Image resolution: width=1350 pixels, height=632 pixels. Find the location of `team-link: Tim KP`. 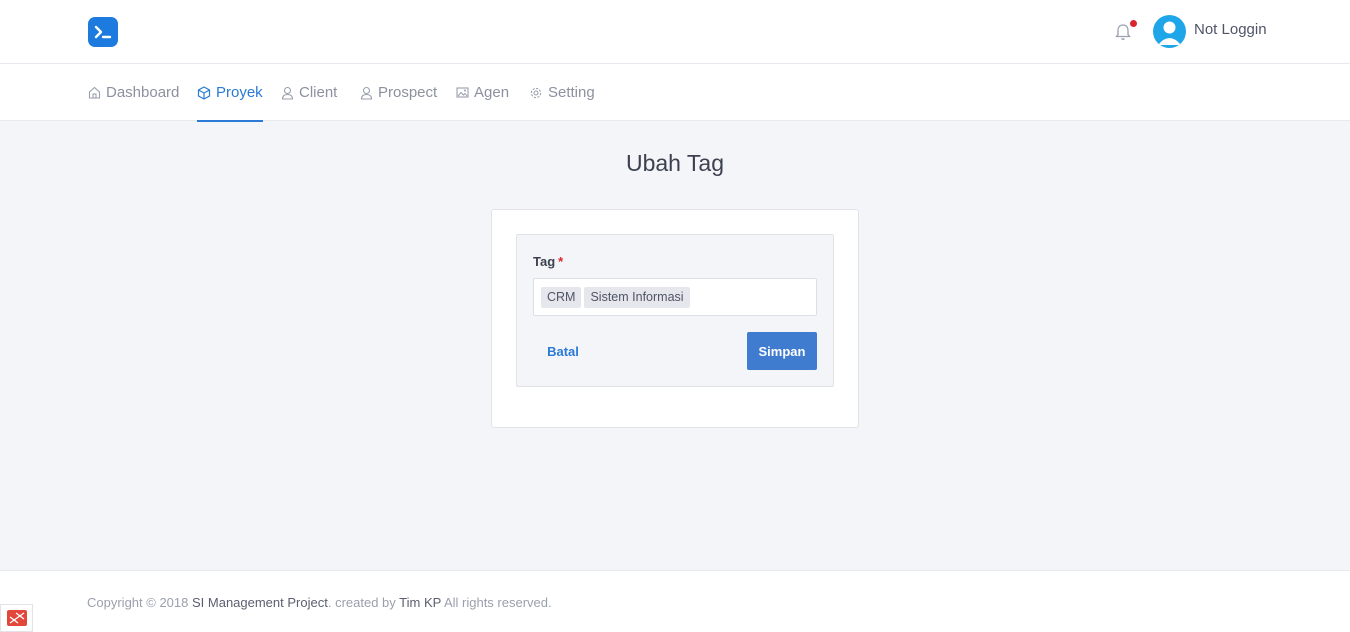

team-link: Tim KP is located at coordinates (420, 602).